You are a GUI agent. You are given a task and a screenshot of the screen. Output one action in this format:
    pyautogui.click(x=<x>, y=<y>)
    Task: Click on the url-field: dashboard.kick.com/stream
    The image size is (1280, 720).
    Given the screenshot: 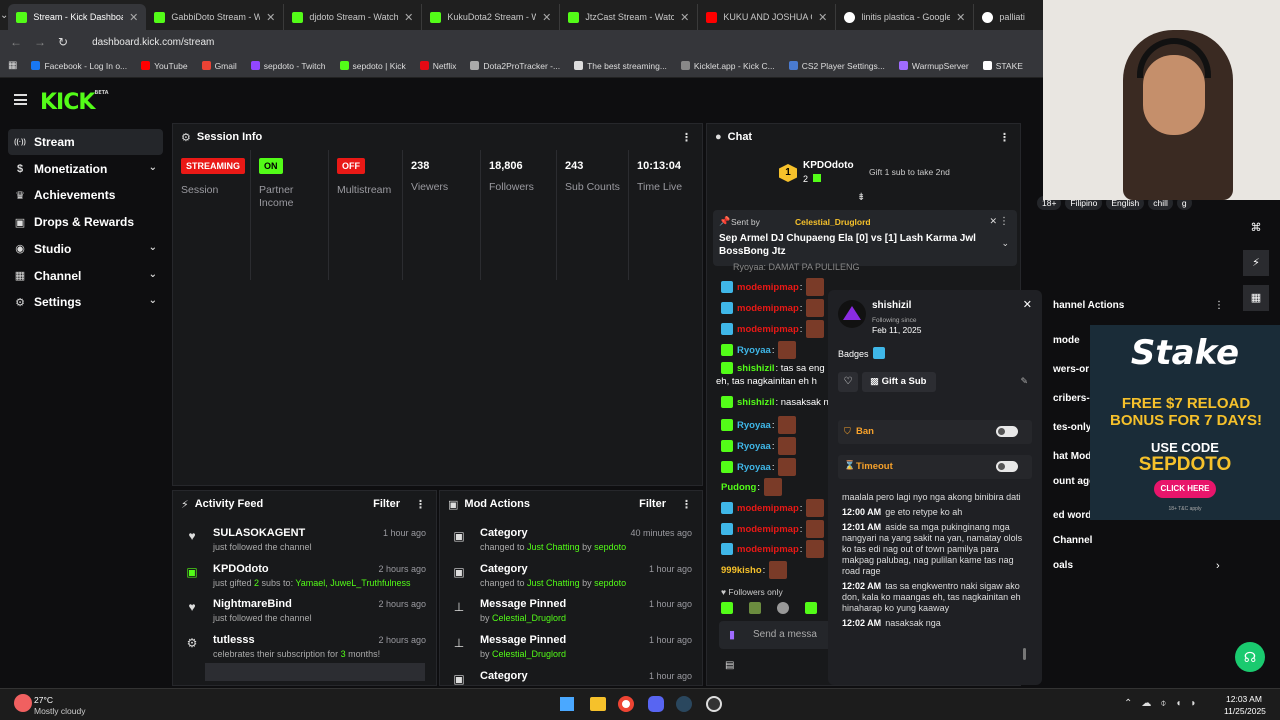 What is the action you would take?
    pyautogui.click(x=153, y=42)
    